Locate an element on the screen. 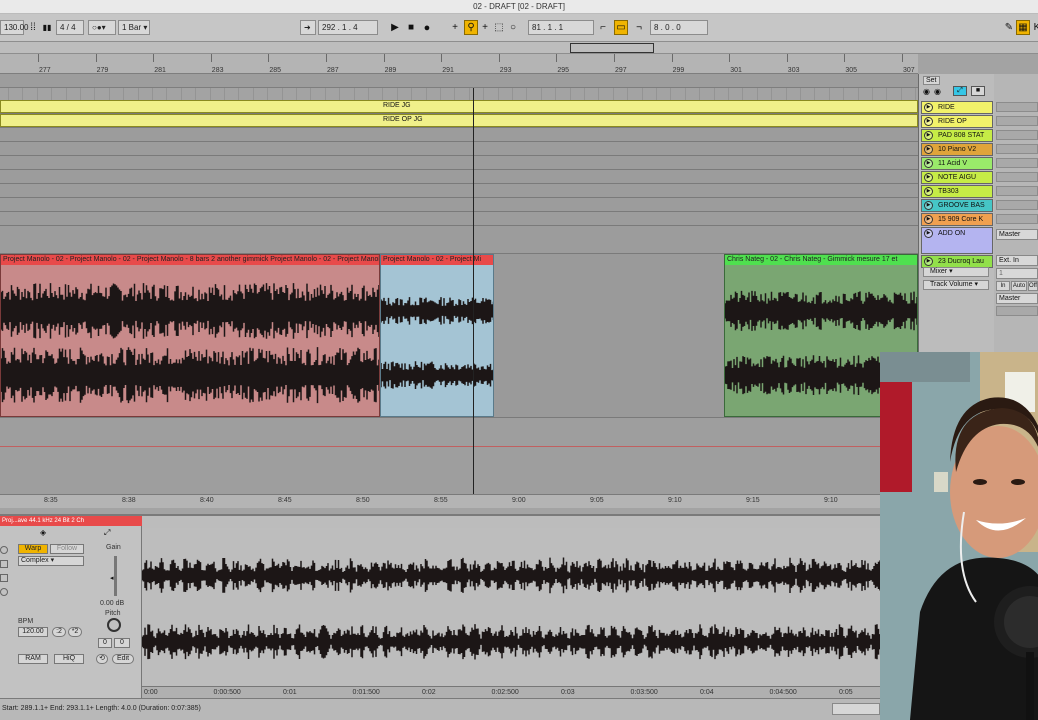  gain-slider is located at coordinates (115, 576).